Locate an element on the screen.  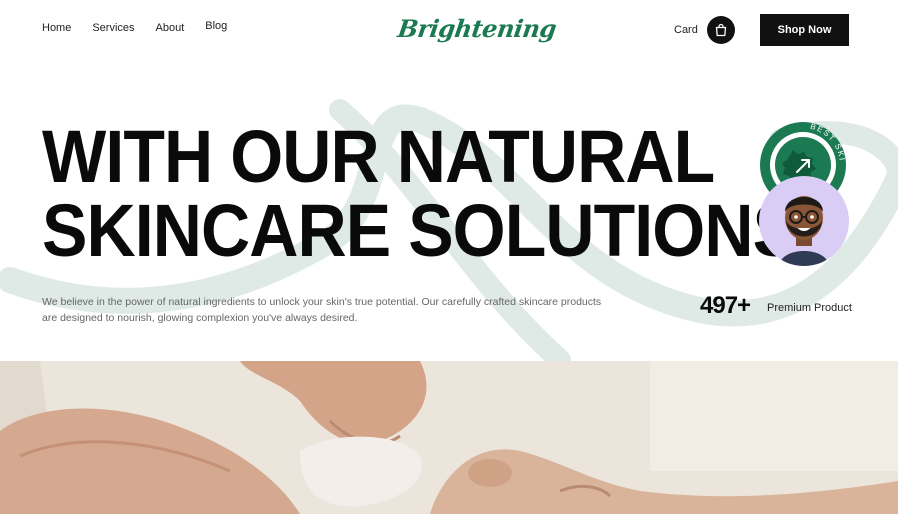
card-link: Card is located at coordinates (686, 30).